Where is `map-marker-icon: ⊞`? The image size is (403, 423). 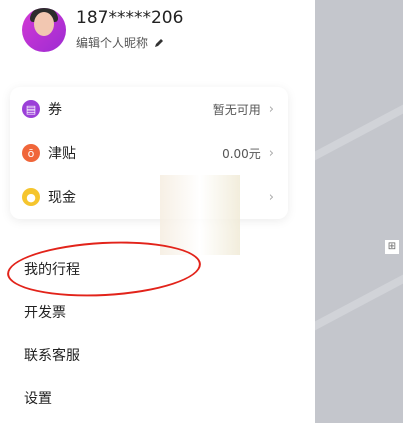
map-marker-icon: ⊞ is located at coordinates (392, 247).